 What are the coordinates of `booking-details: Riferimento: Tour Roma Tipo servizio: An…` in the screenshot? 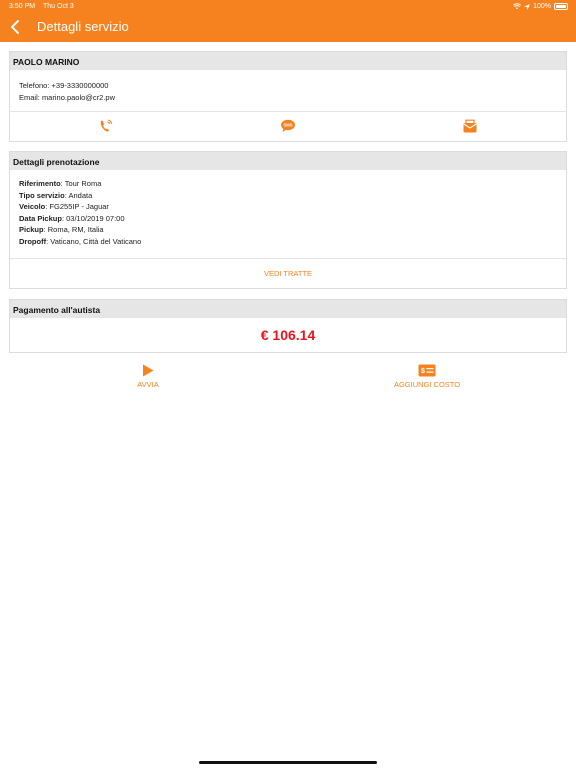 It's located at (288, 214).